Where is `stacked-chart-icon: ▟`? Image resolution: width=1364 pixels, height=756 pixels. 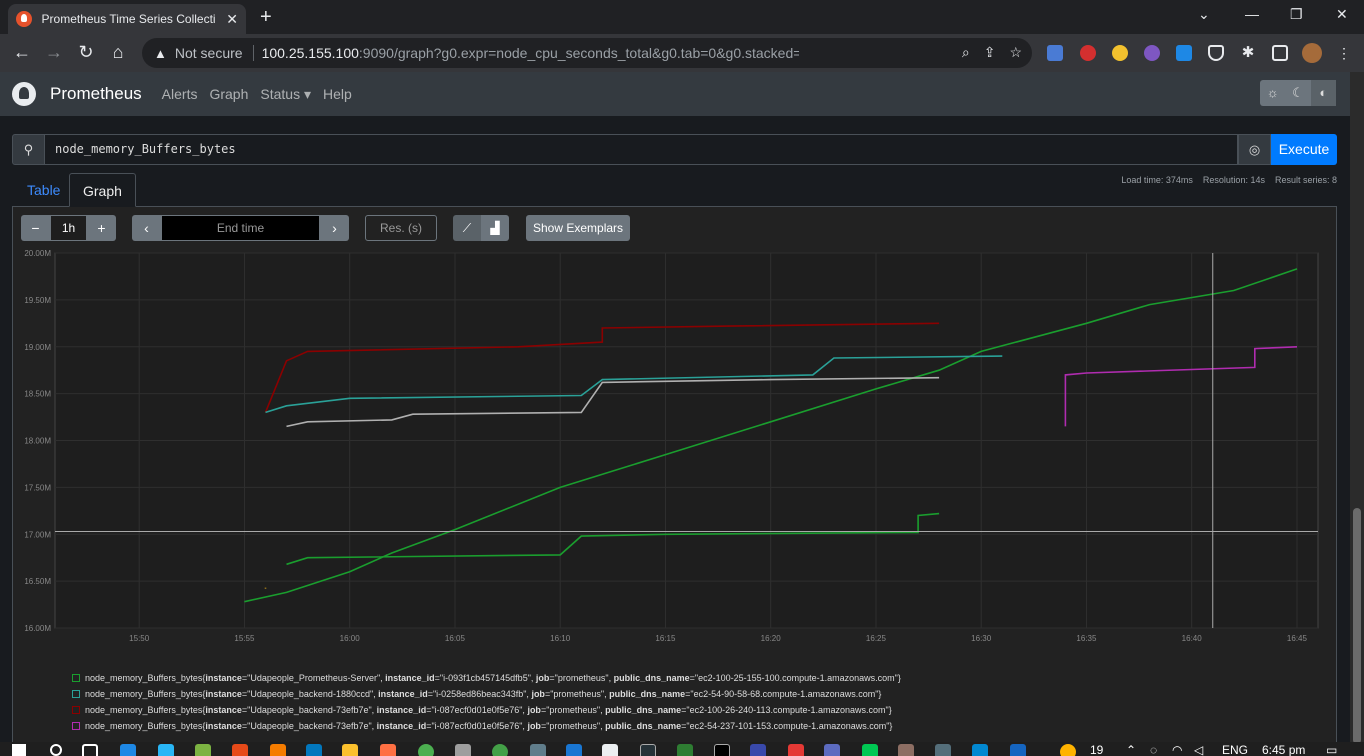 stacked-chart-icon: ▟ is located at coordinates (495, 228).